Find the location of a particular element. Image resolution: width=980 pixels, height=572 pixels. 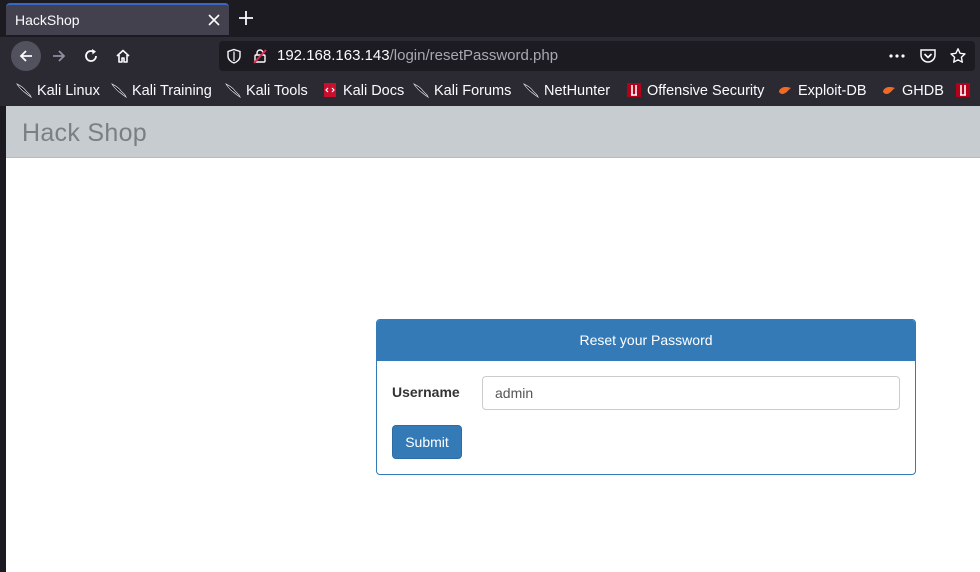

url-host: 192.168.163.143 is located at coordinates (333, 55).